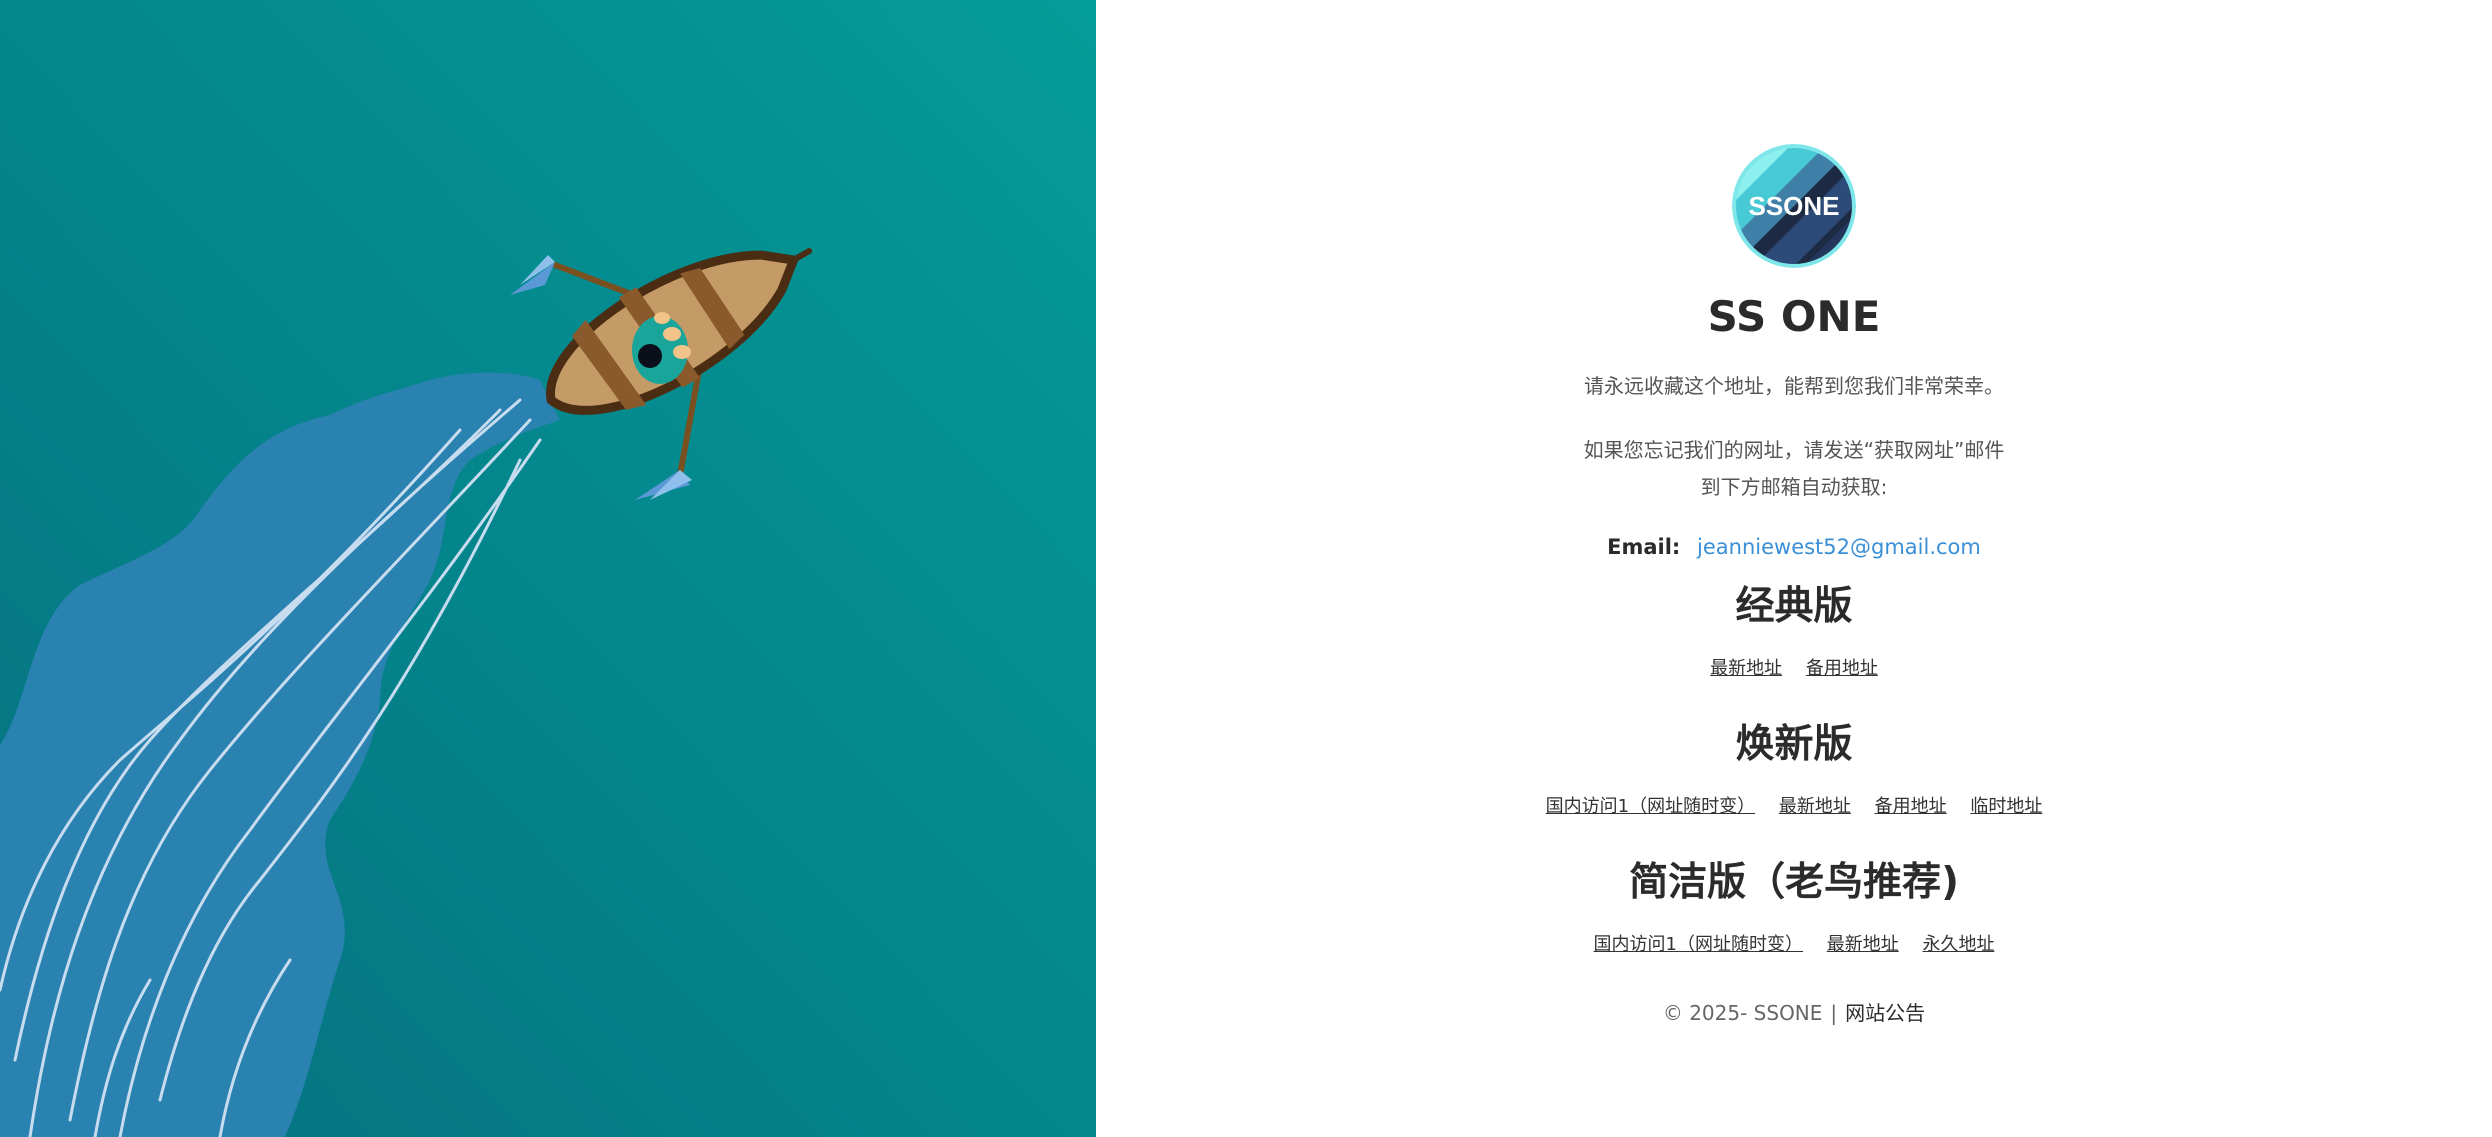  Describe the element at coordinates (2006, 806) in the screenshot. I see `renewed-temporary-link: 临时地址` at that location.